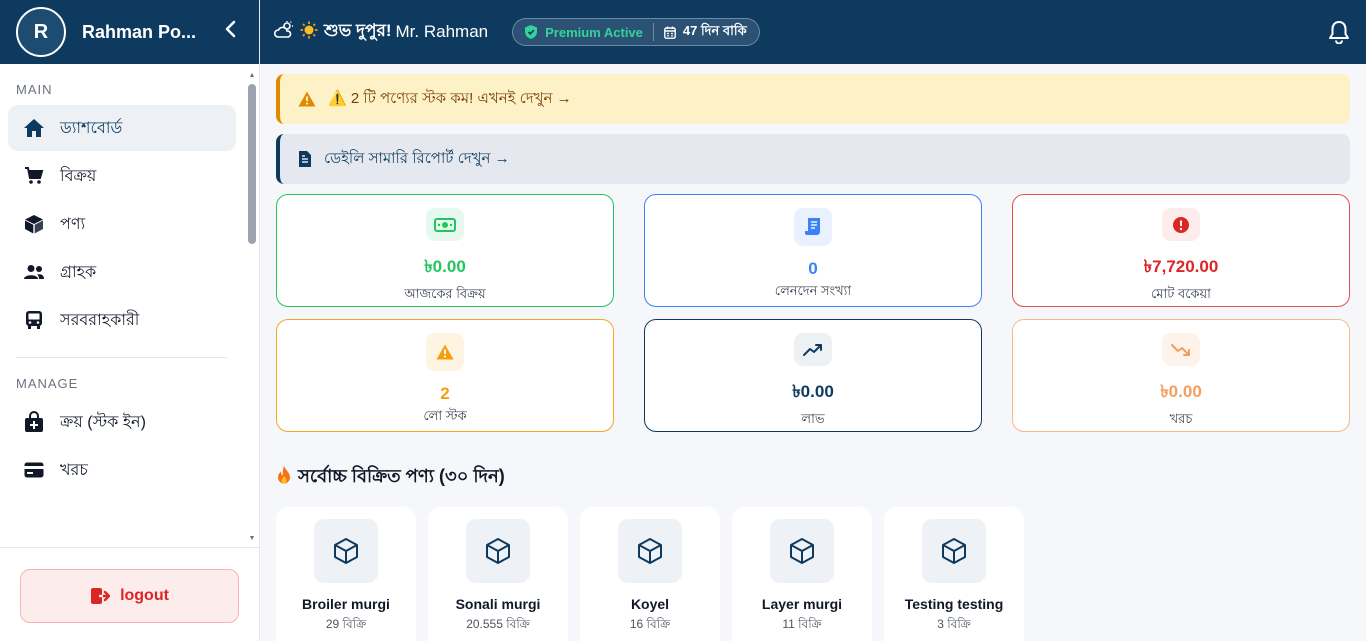  I want to click on days-remaining: 47 দিন বাকি, so click(705, 32).